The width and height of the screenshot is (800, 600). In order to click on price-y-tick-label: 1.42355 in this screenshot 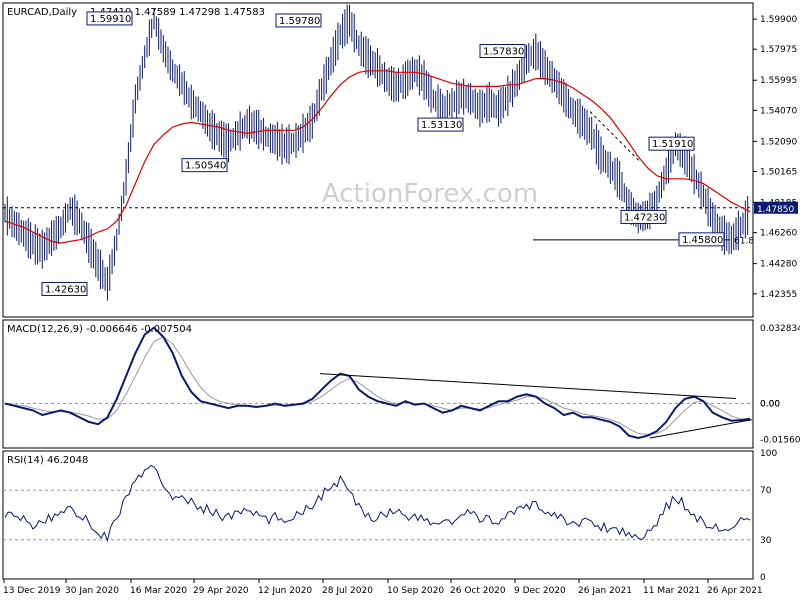, I will do `click(778, 295)`.